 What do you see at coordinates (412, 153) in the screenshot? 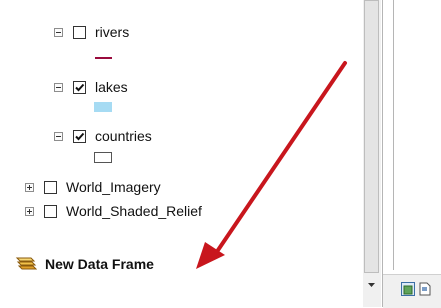
I see `map-view-area` at bounding box center [412, 153].